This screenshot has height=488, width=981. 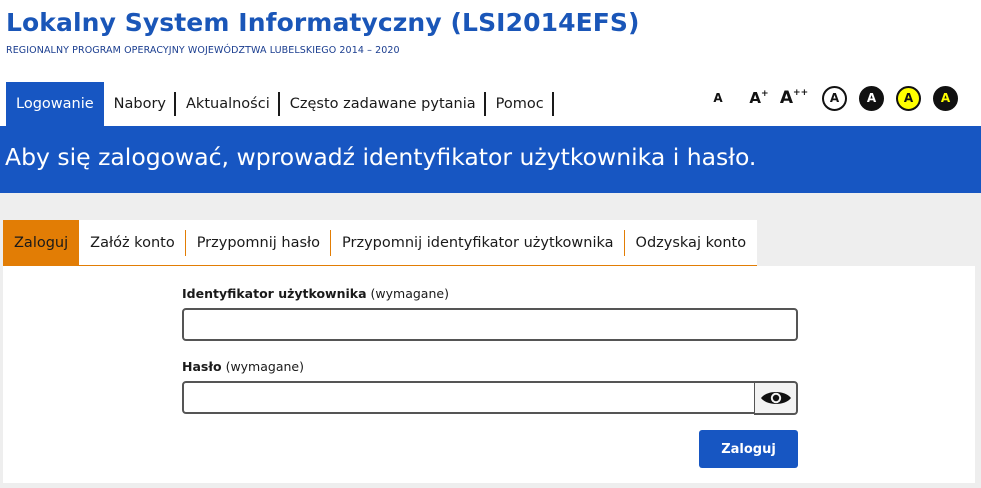 I want to click on password-label-text: Hasło, so click(x=202, y=366).